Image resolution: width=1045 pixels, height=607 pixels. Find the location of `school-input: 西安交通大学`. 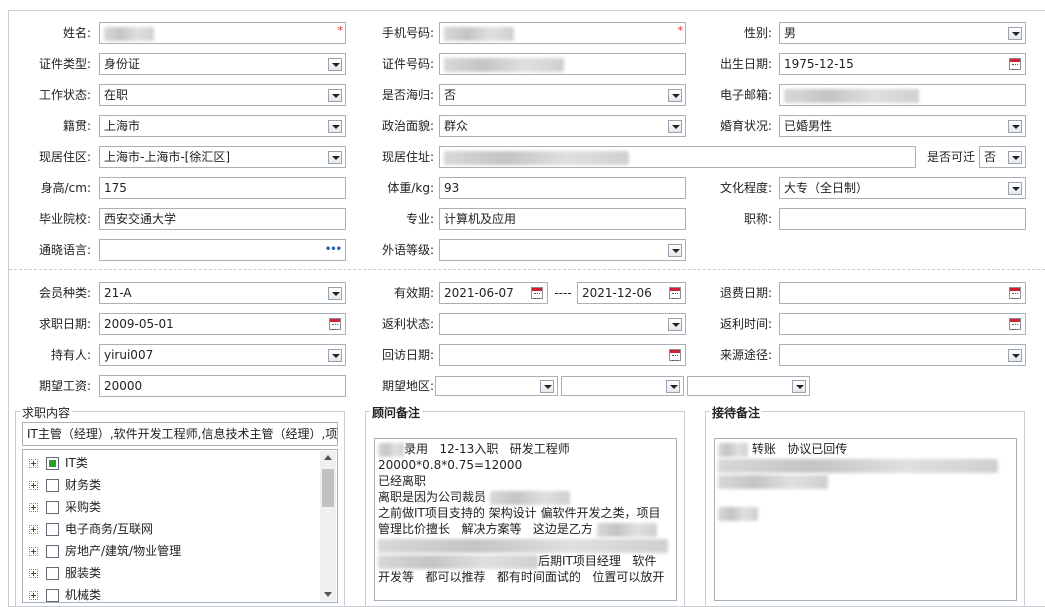

school-input: 西安交通大学 is located at coordinates (222, 219).